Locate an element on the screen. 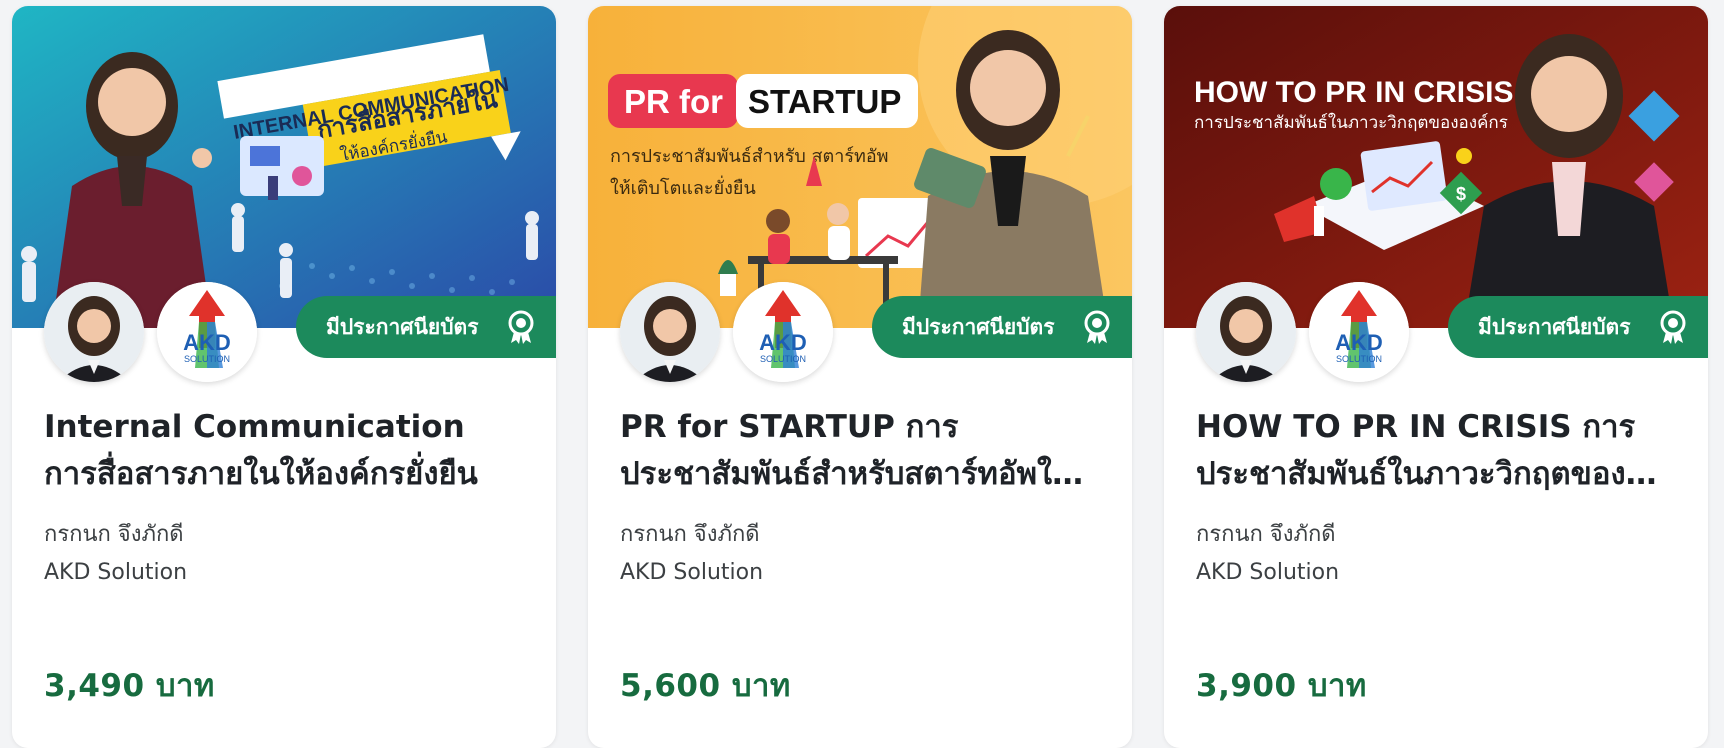 This screenshot has width=1724, height=748. svg-text:การประชาสัมพันธ์ในภาวะวิกฤตของ: การประชาสัมพันธ์ในภาวะวิกฤตขององค์กร is located at coordinates (1351, 122).